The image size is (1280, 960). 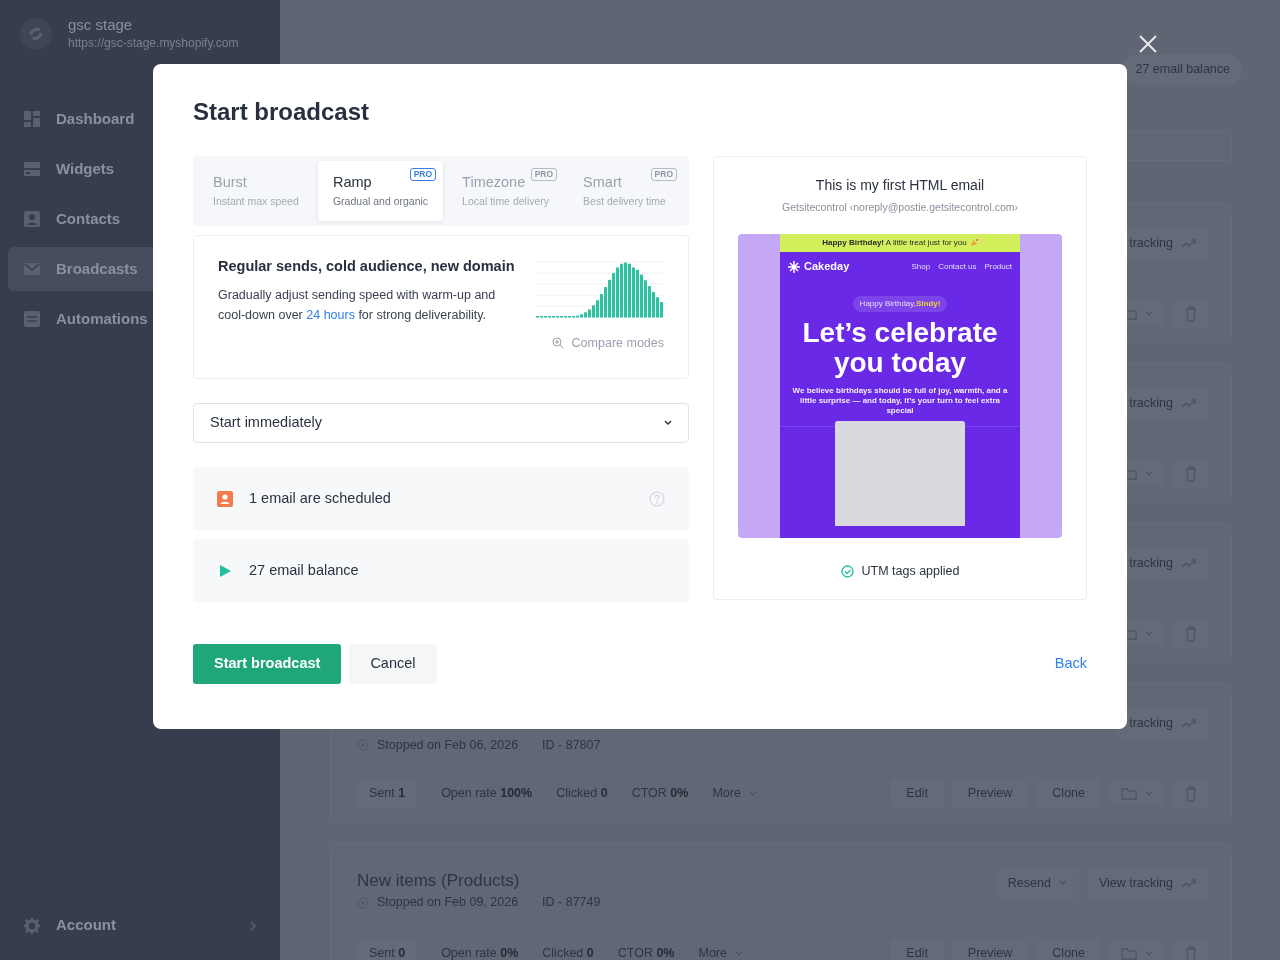 I want to click on email-nav-link: Contact us, so click(x=957, y=266).